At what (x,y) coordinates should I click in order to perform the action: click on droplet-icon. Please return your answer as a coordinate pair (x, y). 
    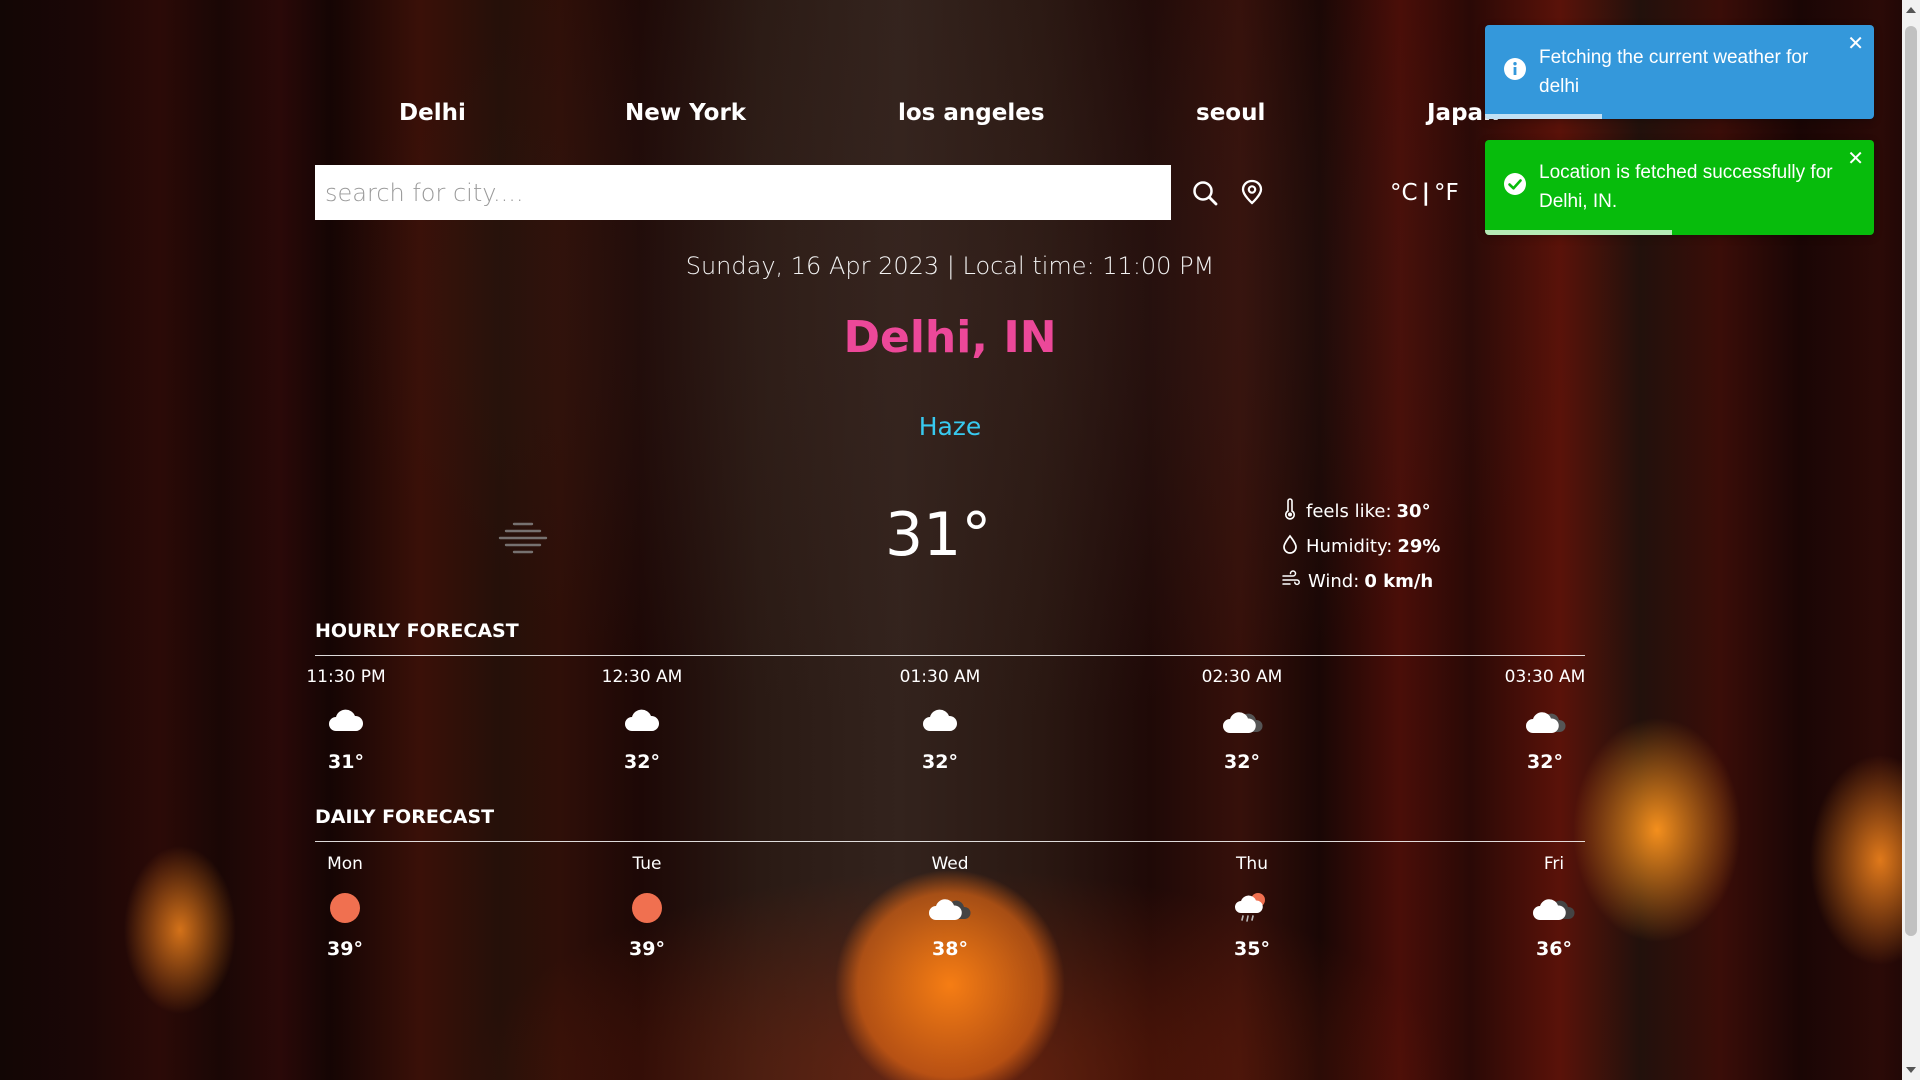
    Looking at the image, I should click on (1294, 546).